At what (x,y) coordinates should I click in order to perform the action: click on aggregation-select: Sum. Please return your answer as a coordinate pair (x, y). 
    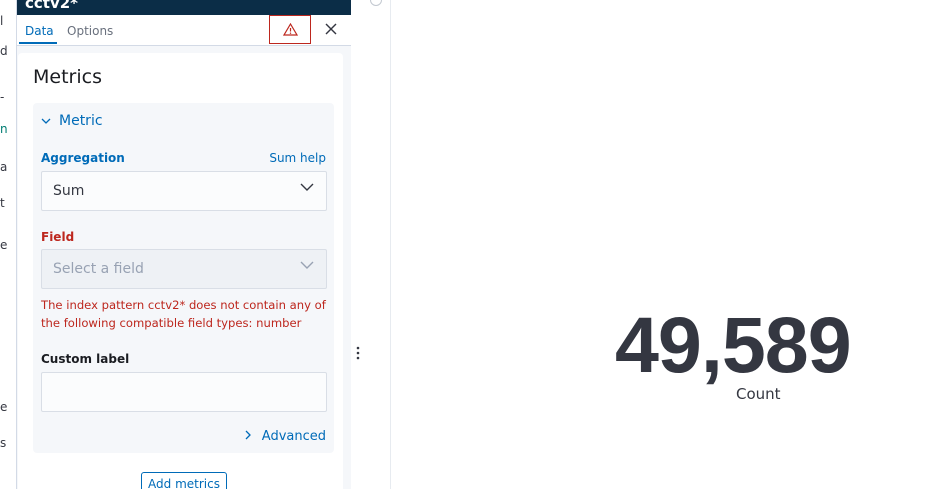
    Looking at the image, I should click on (184, 191).